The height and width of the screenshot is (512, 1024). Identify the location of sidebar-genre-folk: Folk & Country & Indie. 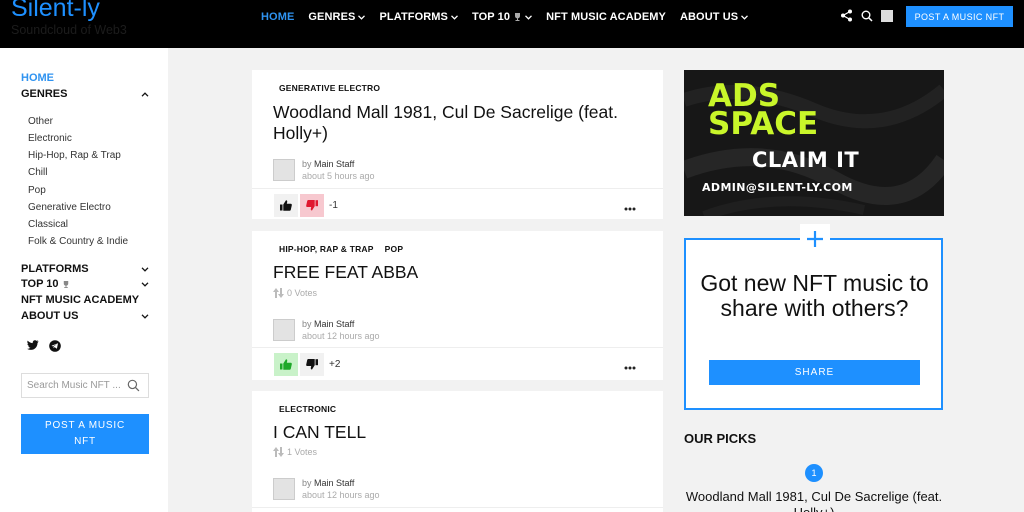
(78, 241).